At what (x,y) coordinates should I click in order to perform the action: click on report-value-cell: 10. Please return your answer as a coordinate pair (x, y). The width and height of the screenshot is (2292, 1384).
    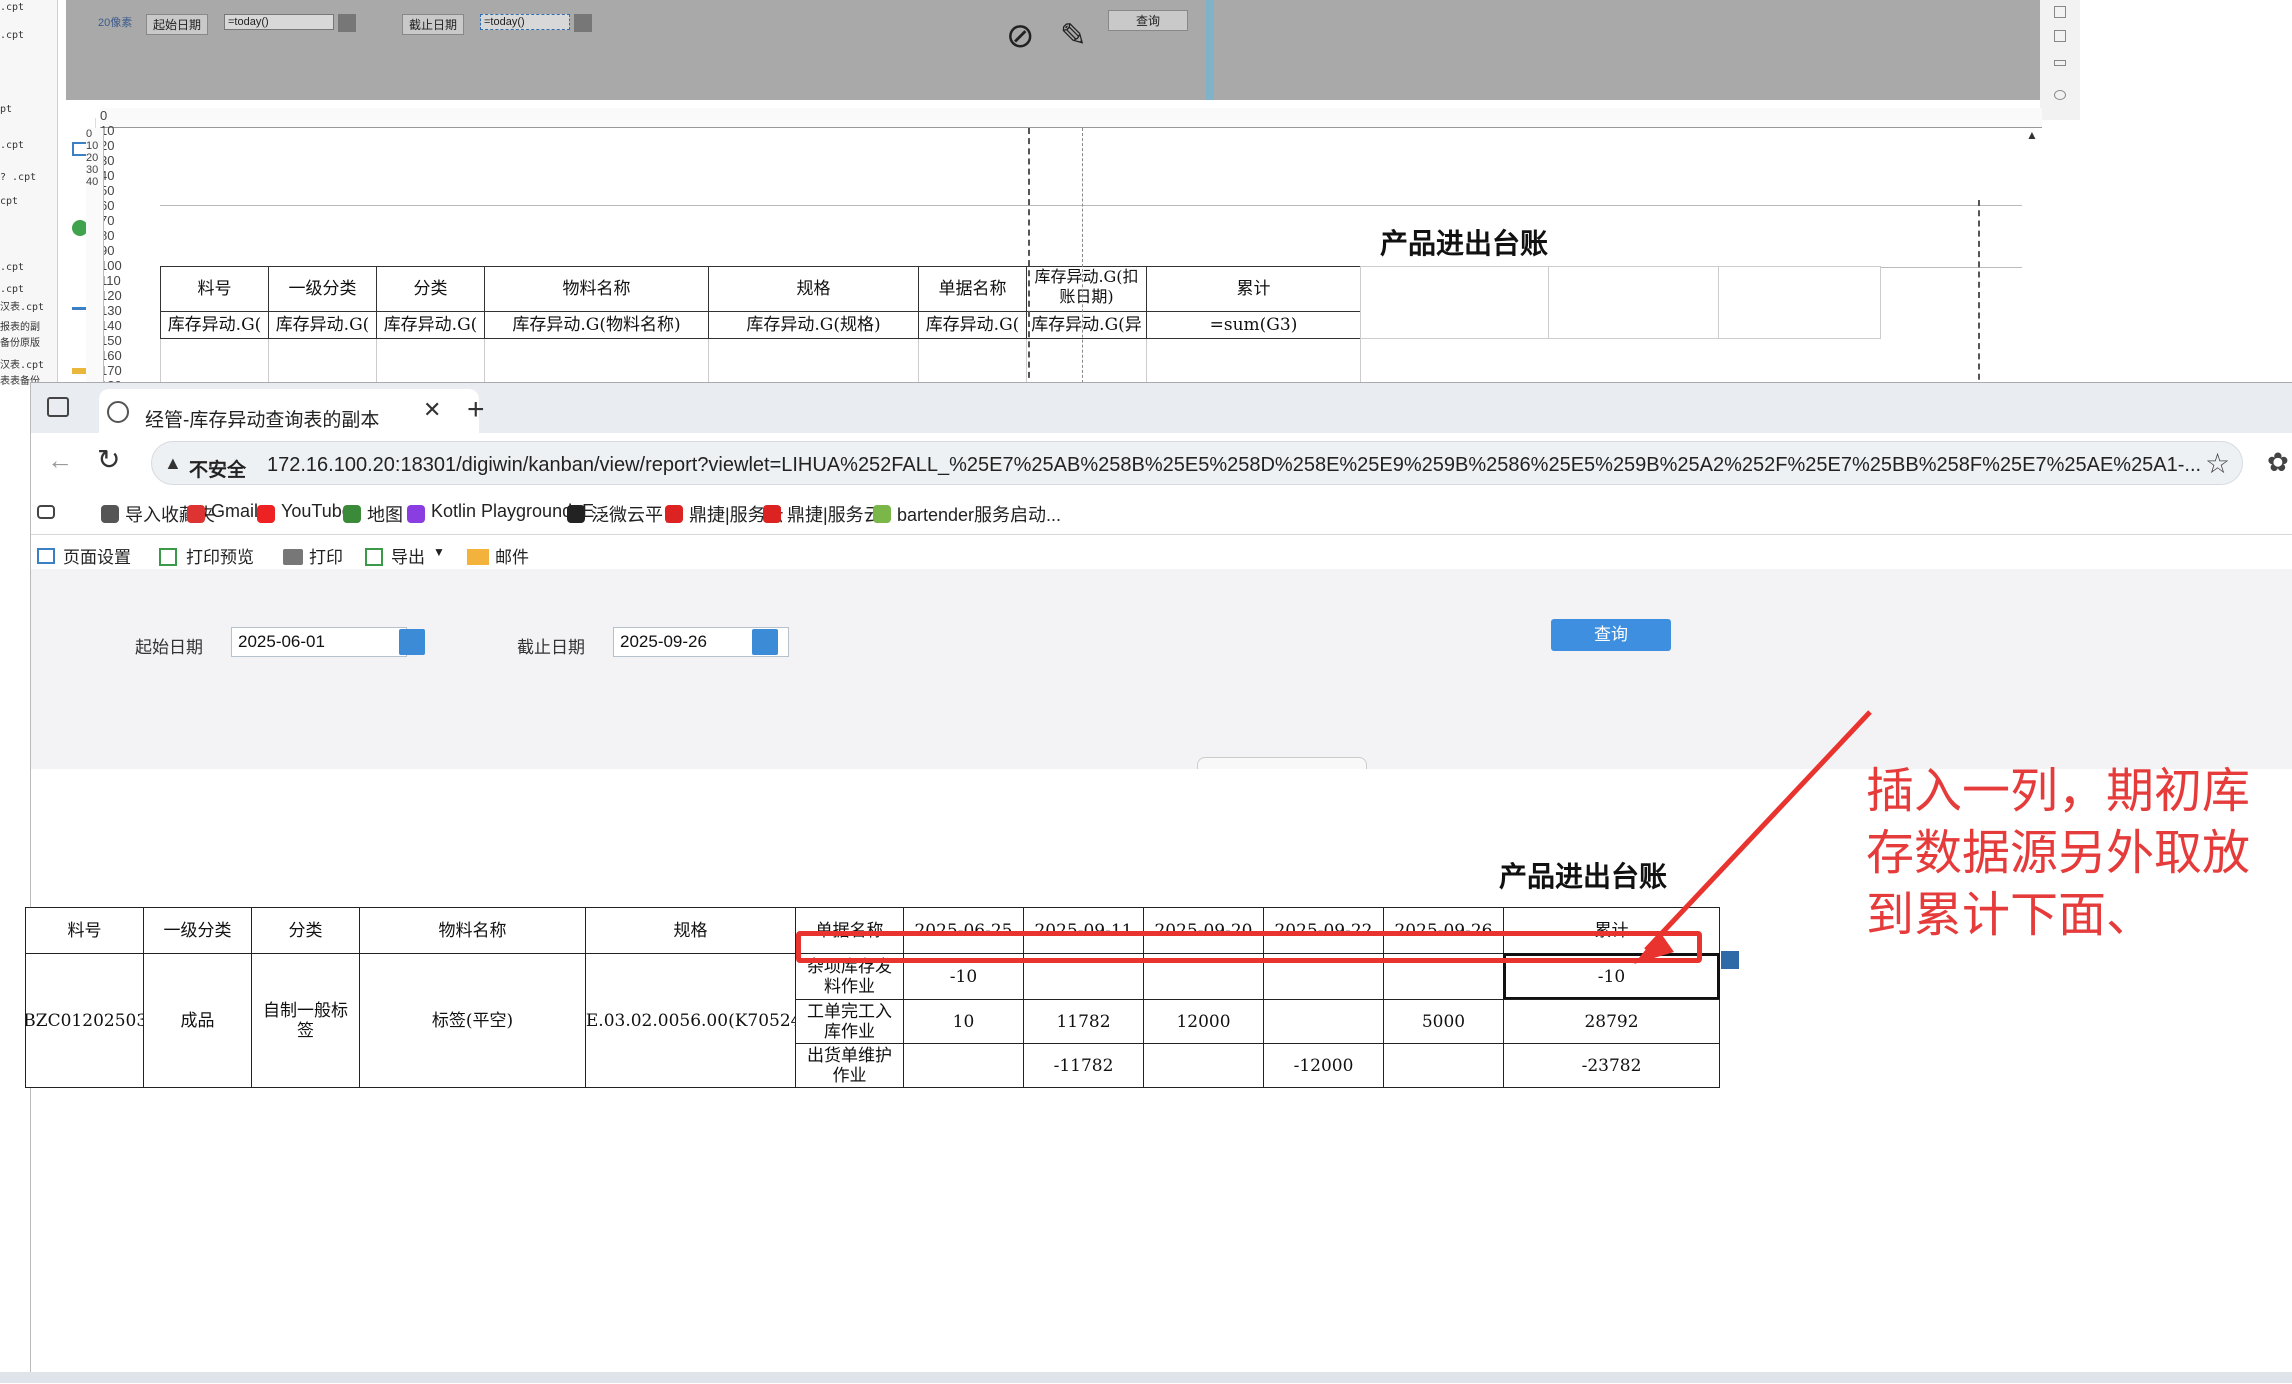
    Looking at the image, I should click on (963, 1021).